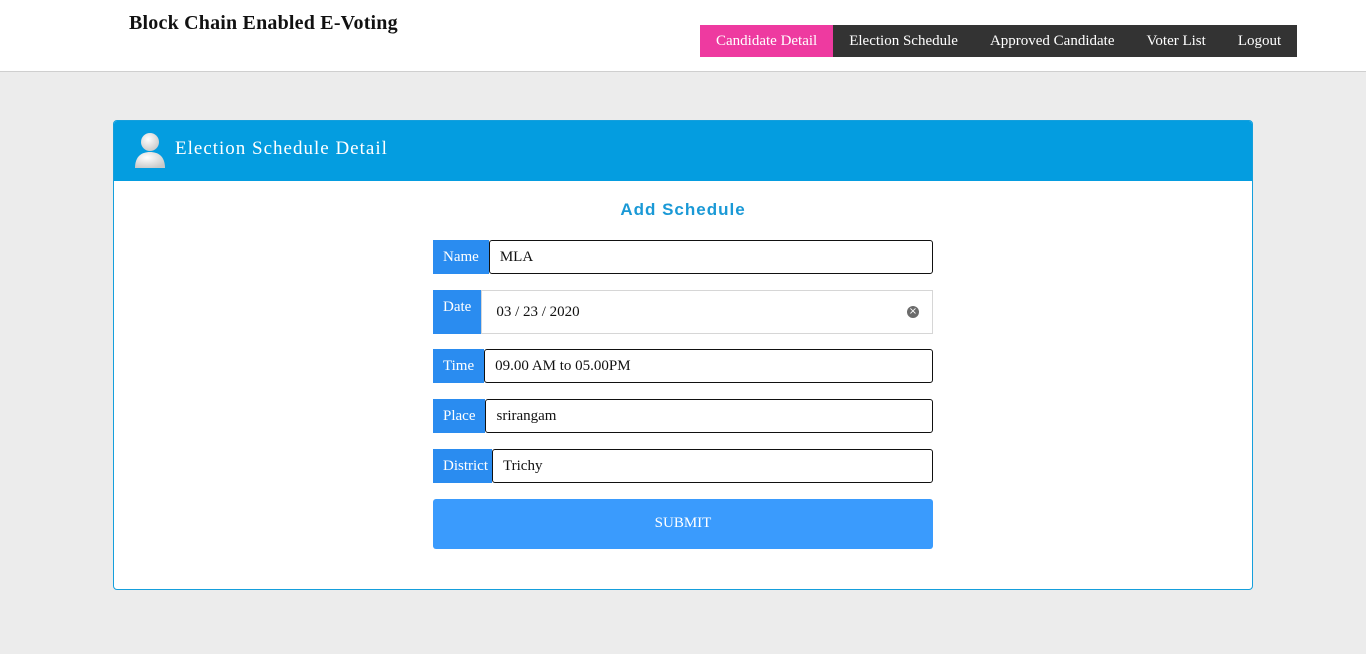 This screenshot has width=1366, height=654. What do you see at coordinates (767, 41) in the screenshot?
I see `nav-candidate-detail: Candidate Detail` at bounding box center [767, 41].